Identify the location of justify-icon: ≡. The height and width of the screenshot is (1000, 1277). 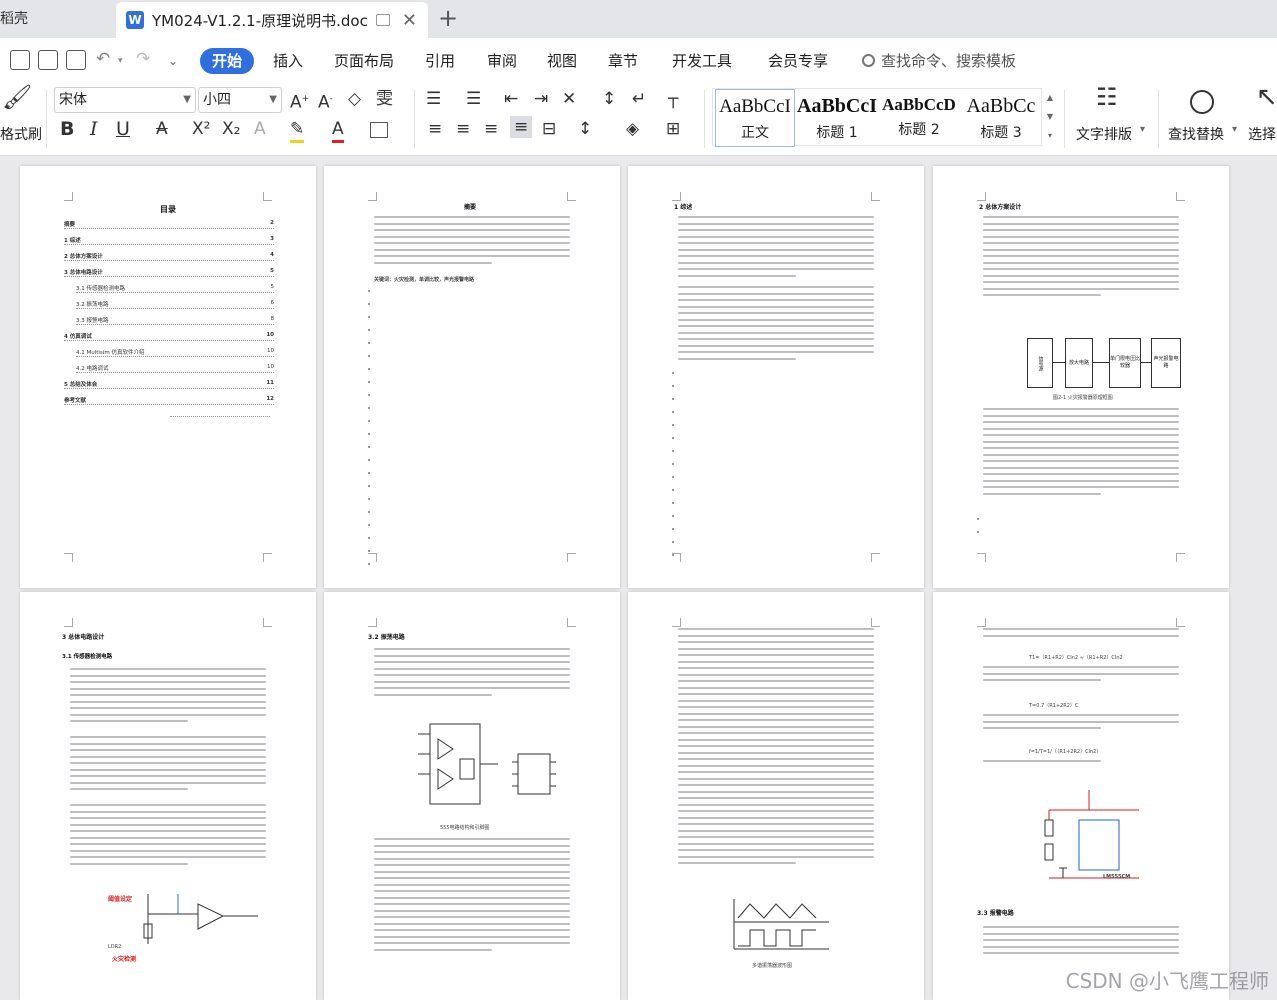
(521, 127).